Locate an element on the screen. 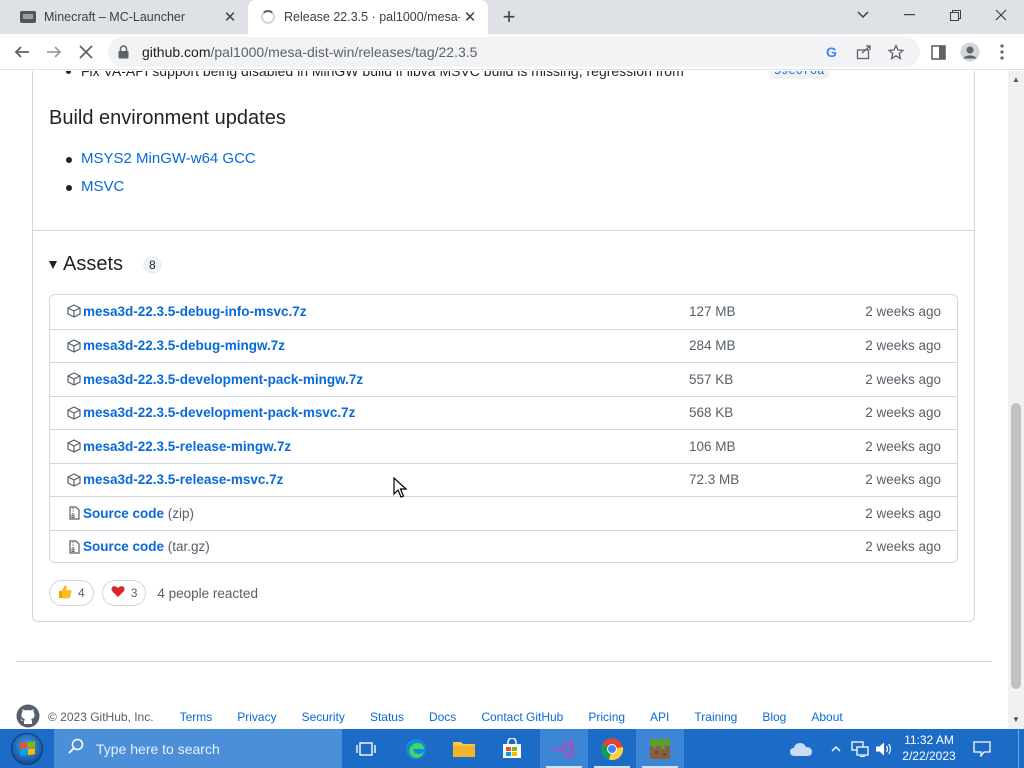  bookmark-star-icon is located at coordinates (896, 52).